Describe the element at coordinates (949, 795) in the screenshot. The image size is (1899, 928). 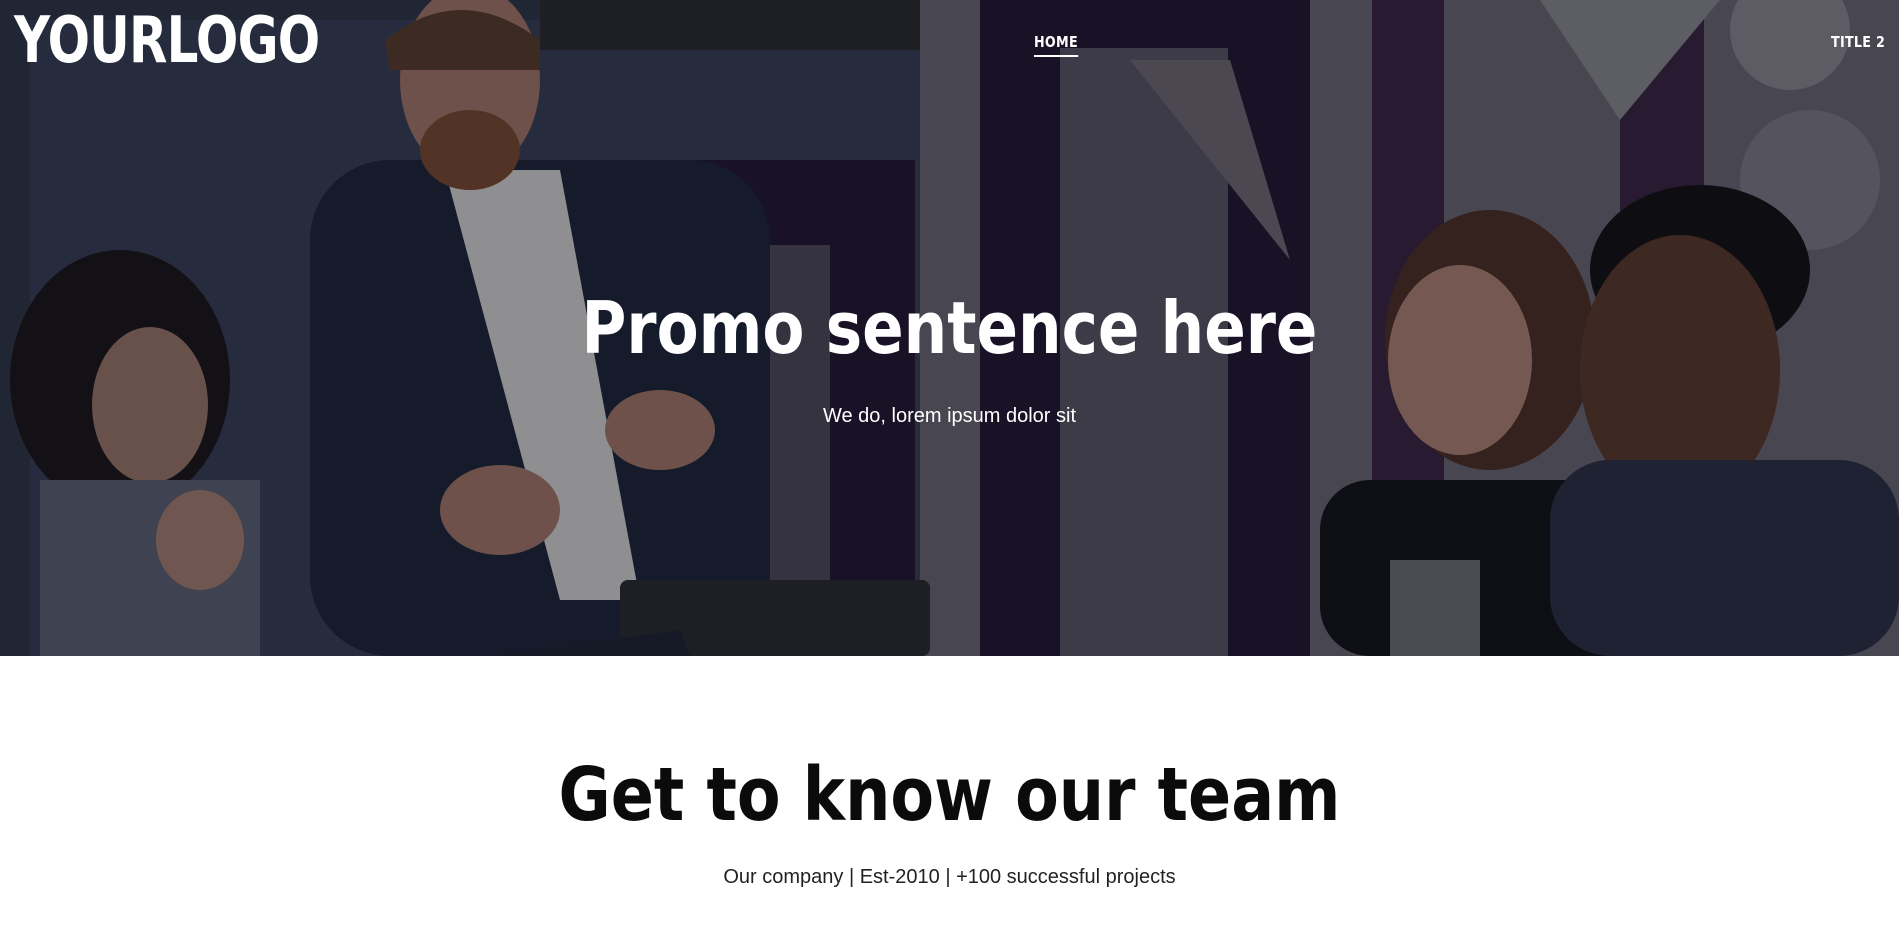
I see `team-section-title: Get to know our team` at that location.